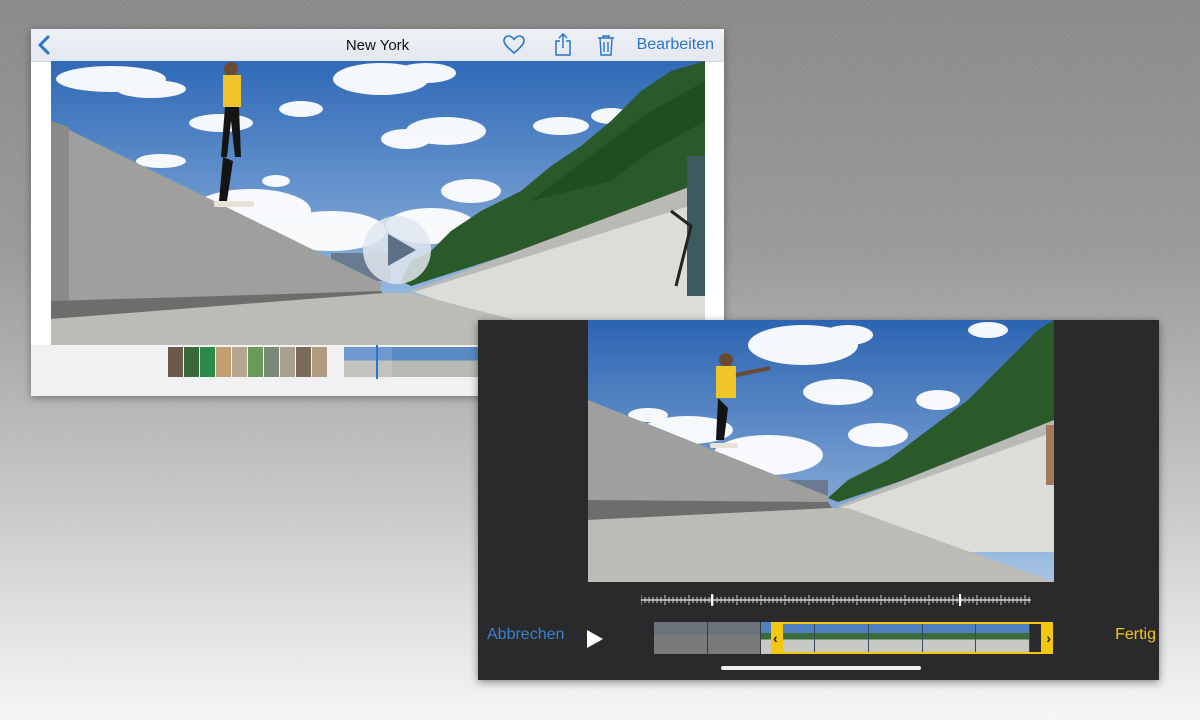 The height and width of the screenshot is (720, 1200). What do you see at coordinates (1048, 638) in the screenshot?
I see `trim-end-handle: ›` at bounding box center [1048, 638].